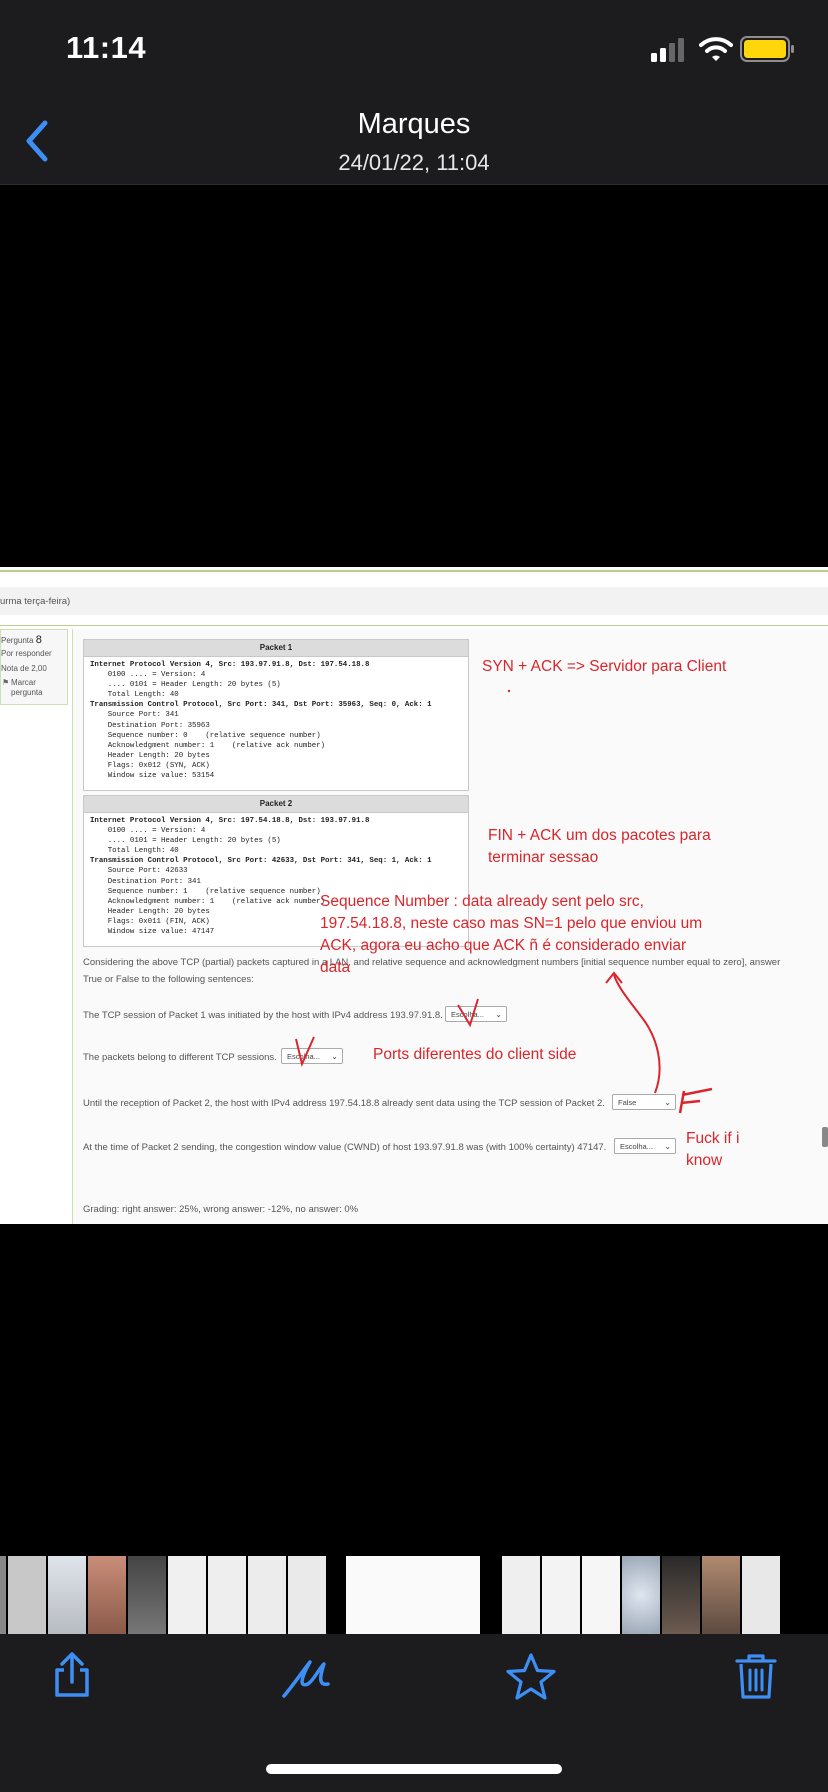 This screenshot has height=1792, width=828. What do you see at coordinates (756, 1676) in the screenshot?
I see `trash-icon` at bounding box center [756, 1676].